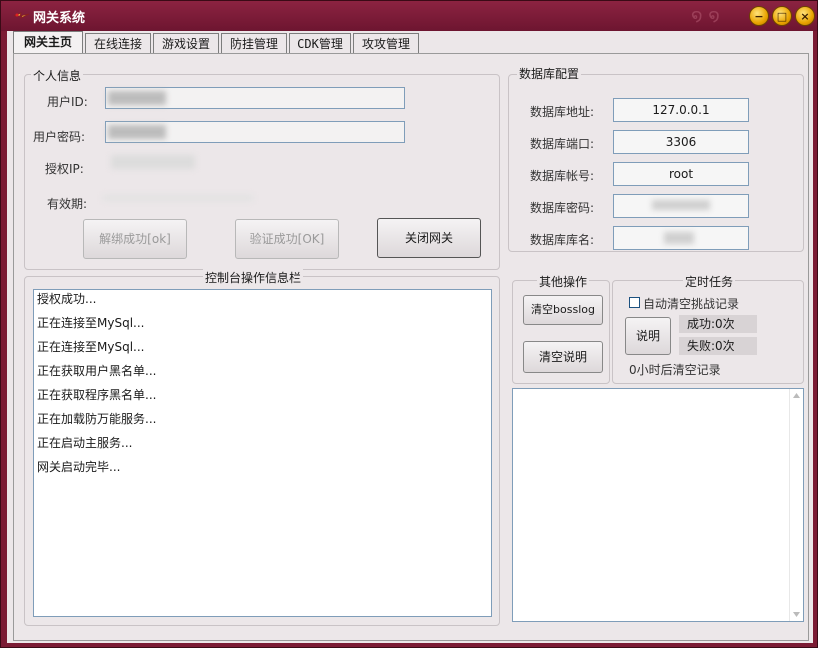 This screenshot has height=648, width=818. What do you see at coordinates (386, 43) in the screenshot?
I see `tab-siege: 攻攻管理` at bounding box center [386, 43].